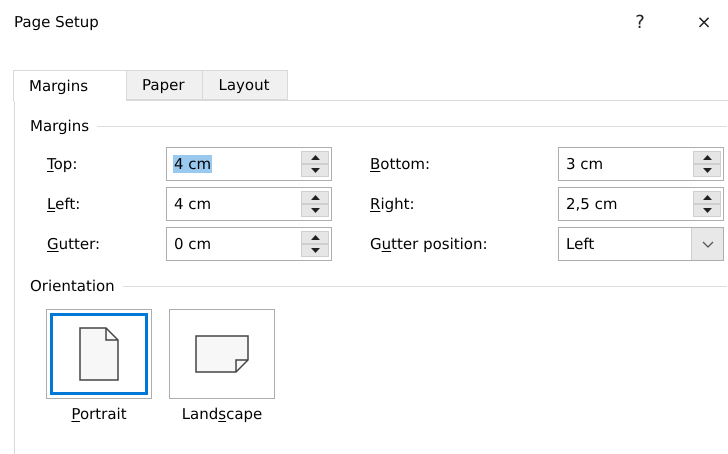 The width and height of the screenshot is (728, 454). What do you see at coordinates (245, 85) in the screenshot?
I see `tab: Layout` at bounding box center [245, 85].